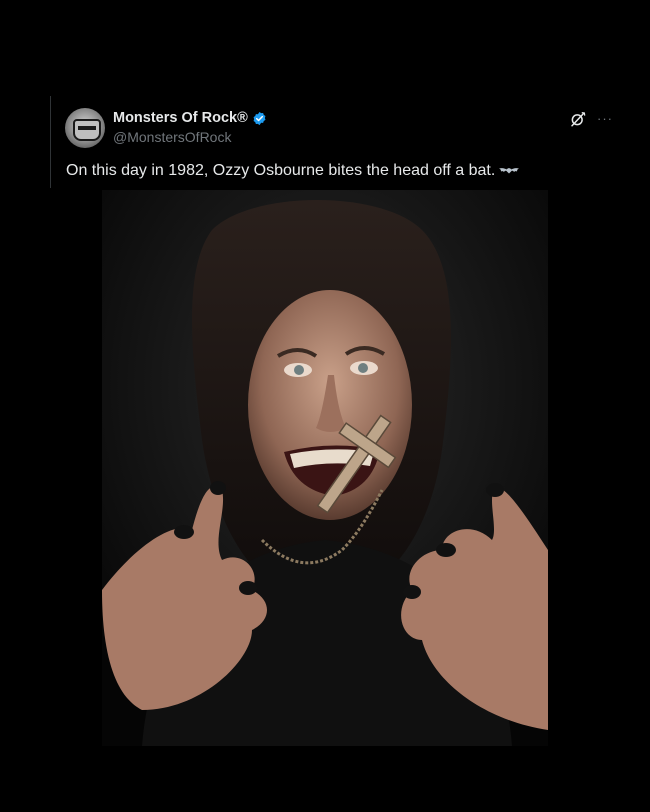 The height and width of the screenshot is (812, 650). What do you see at coordinates (180, 118) in the screenshot?
I see `author-display-name: Monsters Of Rock®` at bounding box center [180, 118].